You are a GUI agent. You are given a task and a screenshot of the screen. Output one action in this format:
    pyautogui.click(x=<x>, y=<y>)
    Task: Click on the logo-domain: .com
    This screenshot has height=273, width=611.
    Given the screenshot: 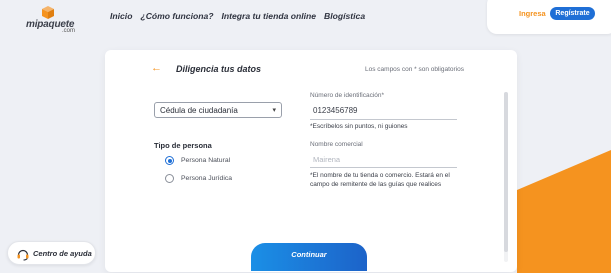 What is the action you would take?
    pyautogui.click(x=69, y=31)
    